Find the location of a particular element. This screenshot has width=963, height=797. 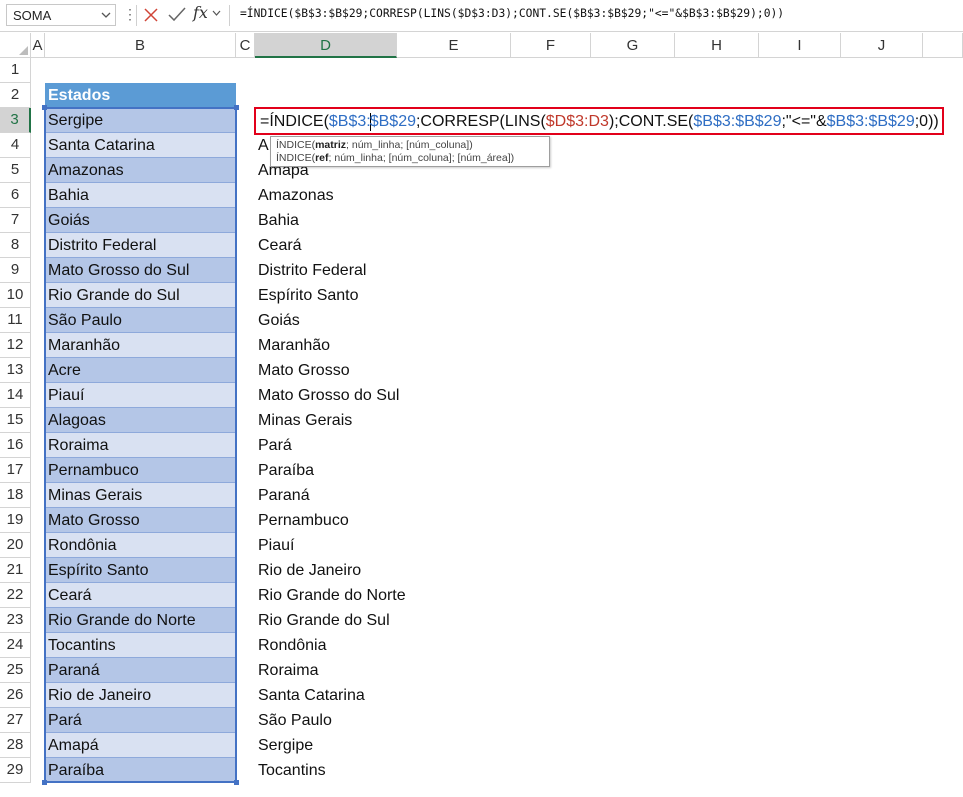

table-cell: Pará is located at coordinates (140, 720).